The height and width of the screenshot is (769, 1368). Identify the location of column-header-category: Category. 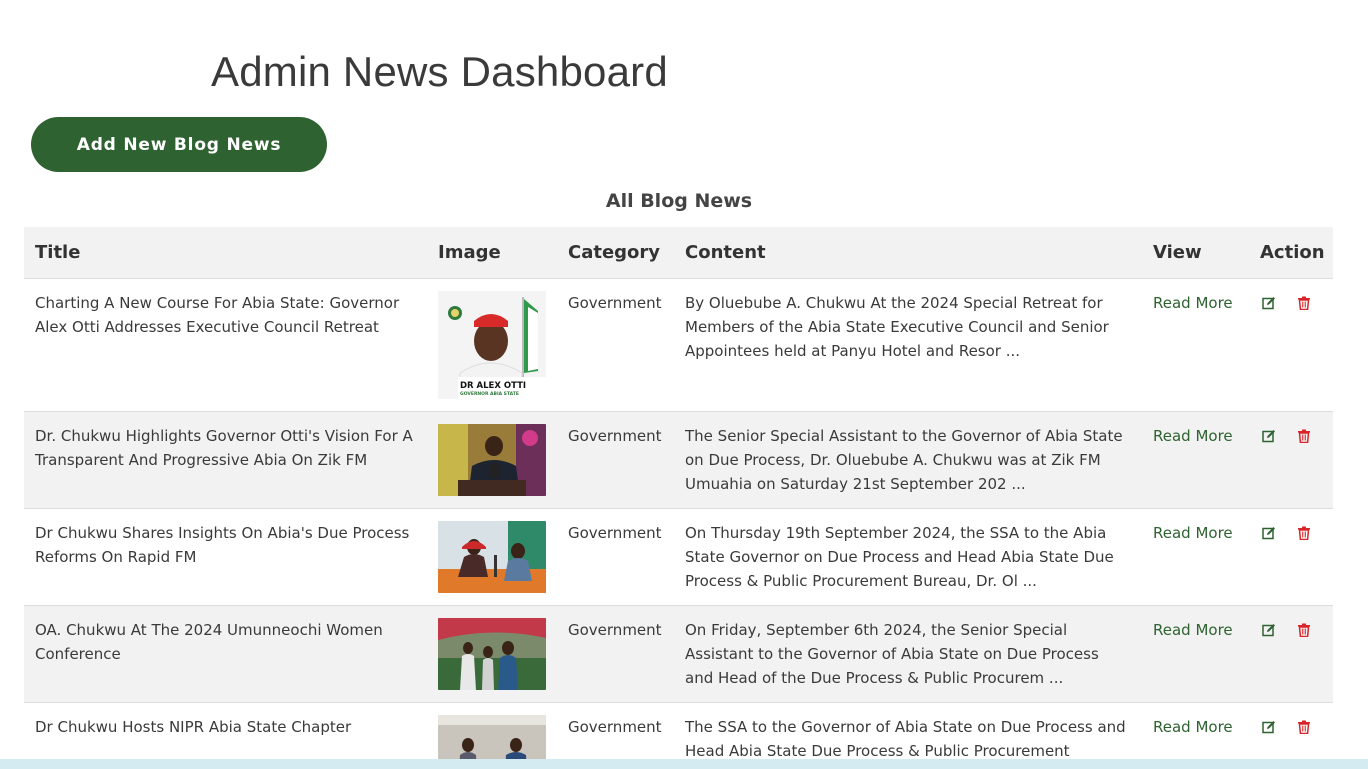
(615, 253).